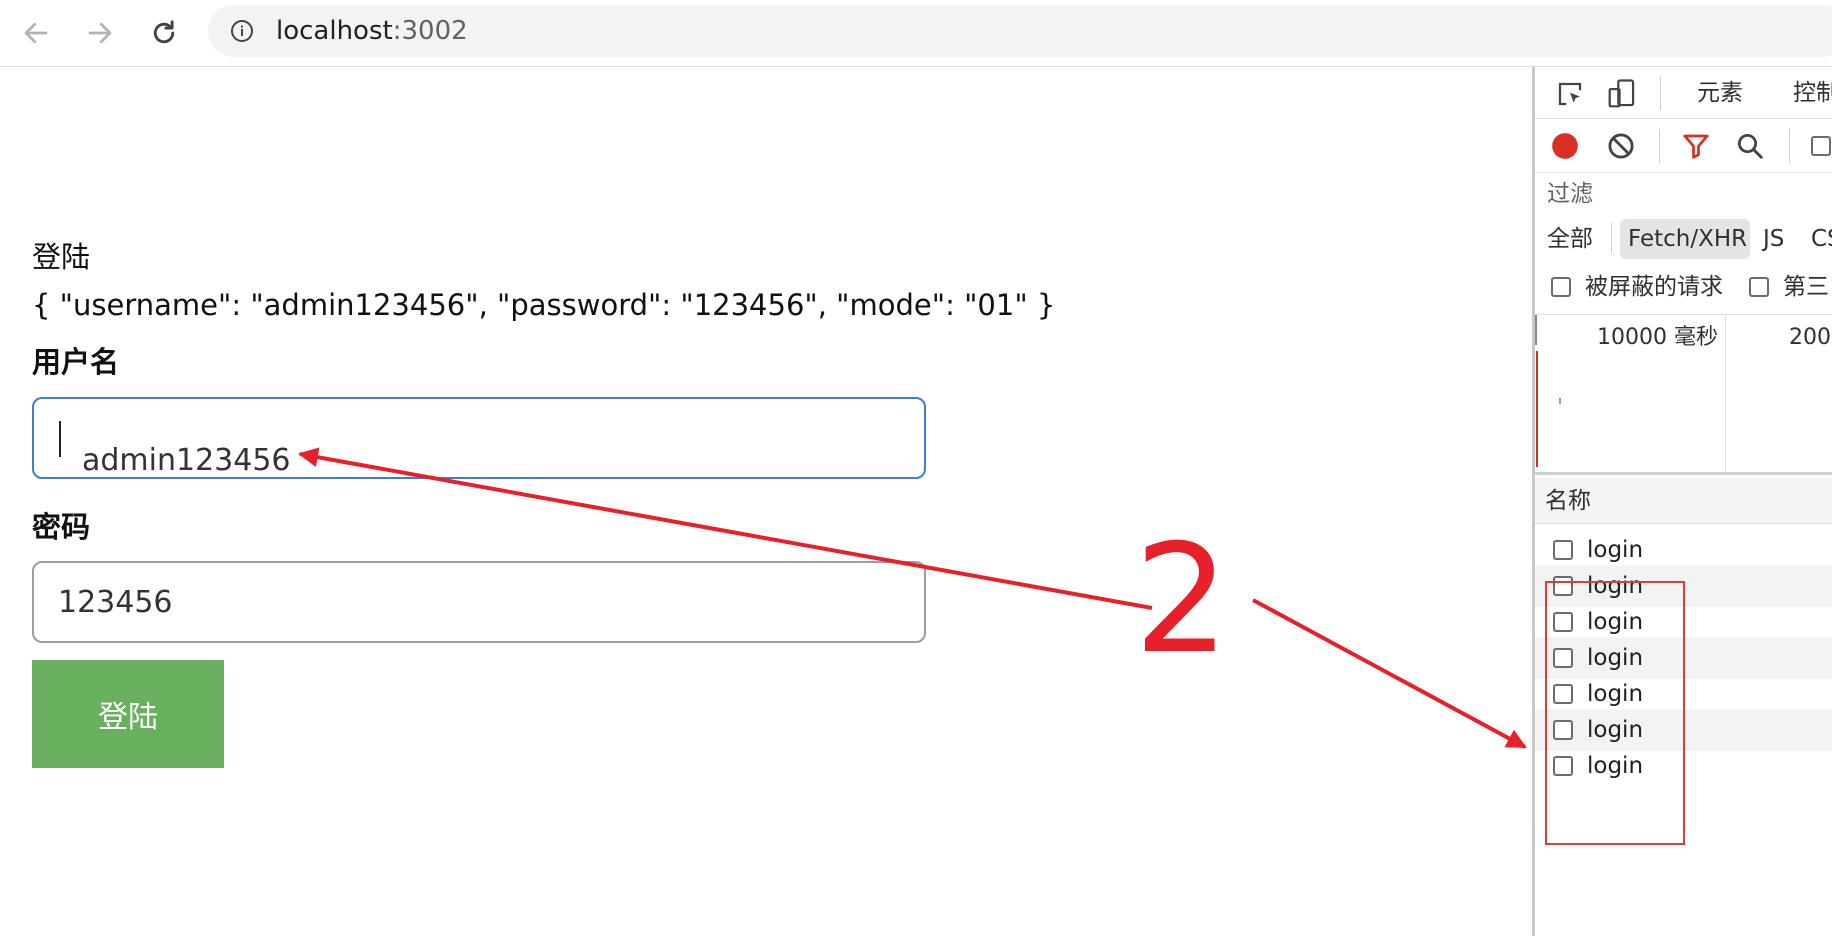  I want to click on device-toolbar-icon, so click(1622, 94).